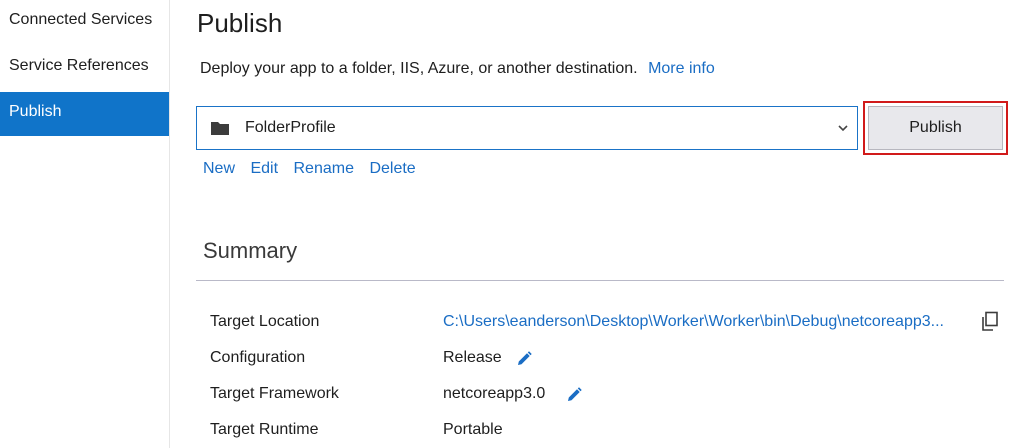 Image resolution: width=1024 pixels, height=448 pixels. I want to click on folder-icon, so click(220, 128).